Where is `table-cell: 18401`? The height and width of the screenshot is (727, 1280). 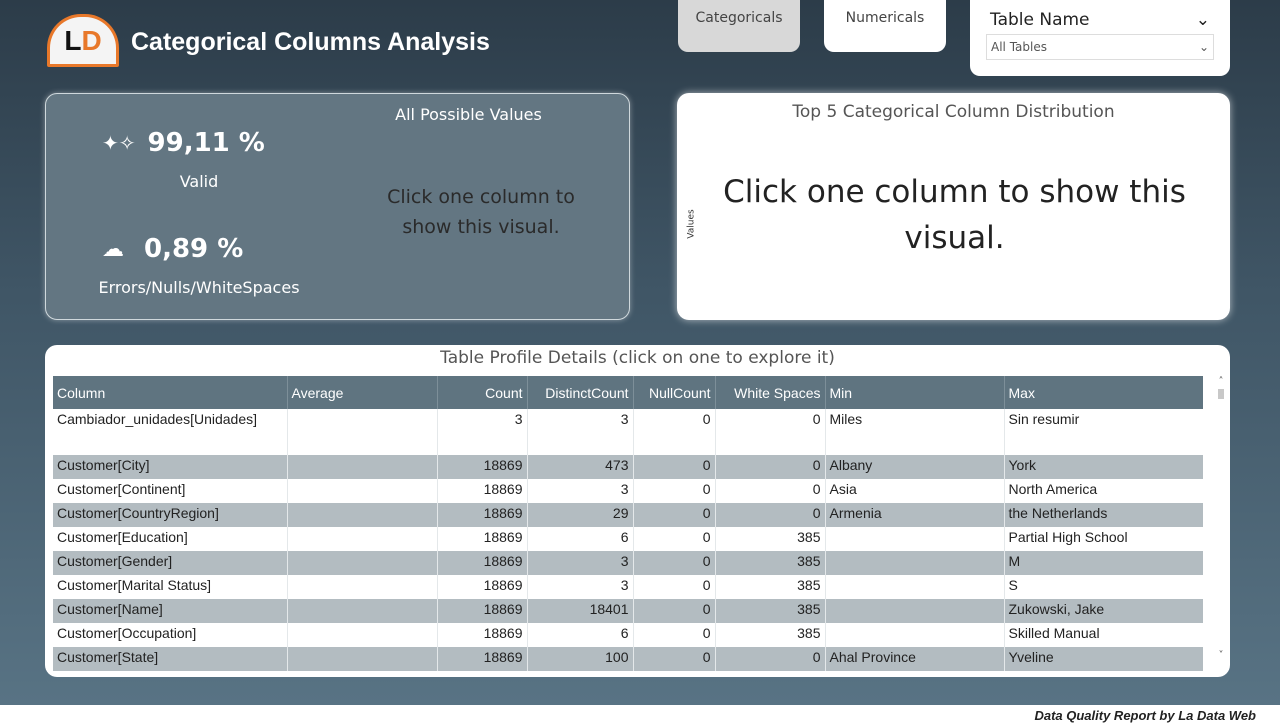 table-cell: 18401 is located at coordinates (580, 611).